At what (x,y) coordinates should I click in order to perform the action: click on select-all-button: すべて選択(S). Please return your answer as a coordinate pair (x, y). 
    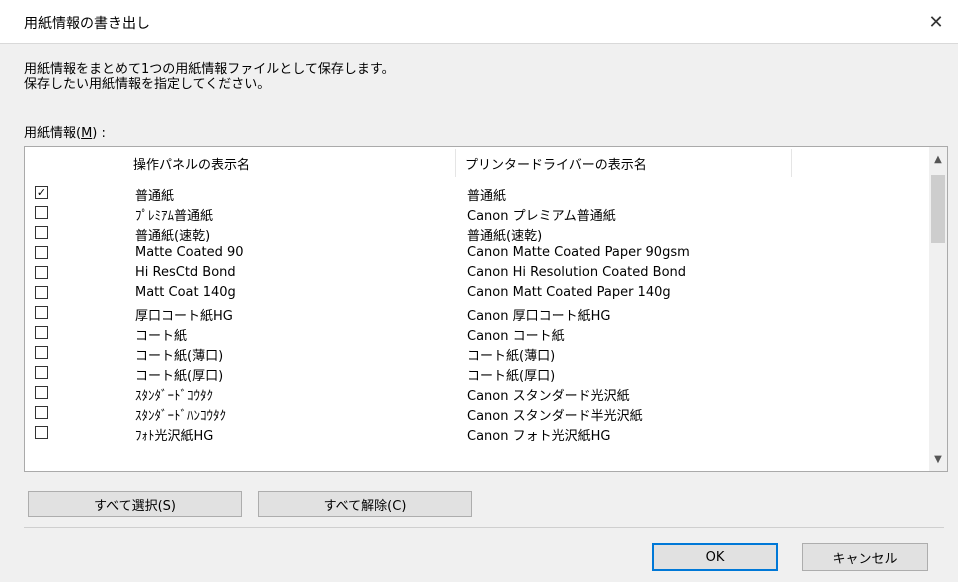
    Looking at the image, I should click on (135, 504).